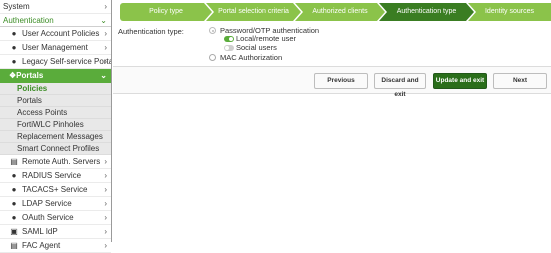 Image resolution: width=551 pixels, height=253 pixels. What do you see at coordinates (41, 245) in the screenshot?
I see `sidebar-item-label: FAC Agent` at bounding box center [41, 245].